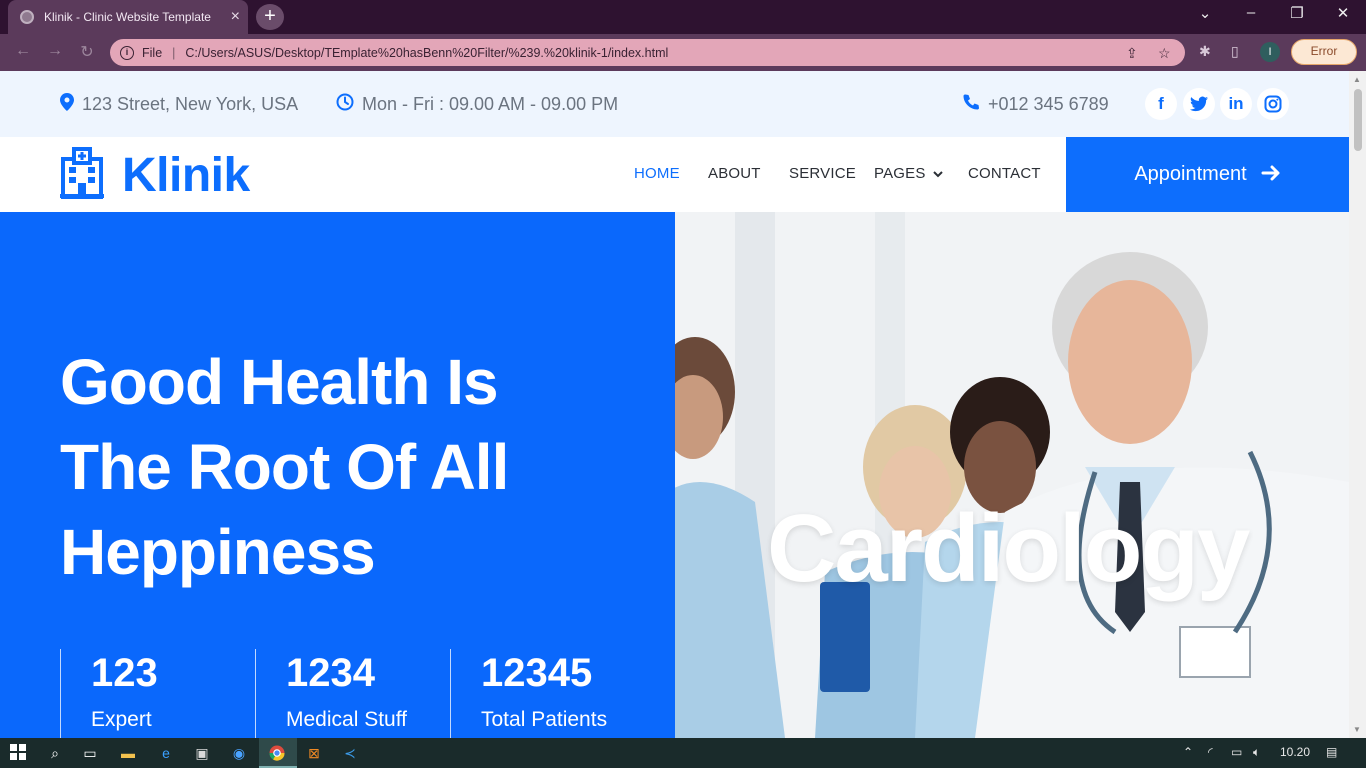  Describe the element at coordinates (152, 52) in the screenshot. I see `url-scheme: File` at that location.